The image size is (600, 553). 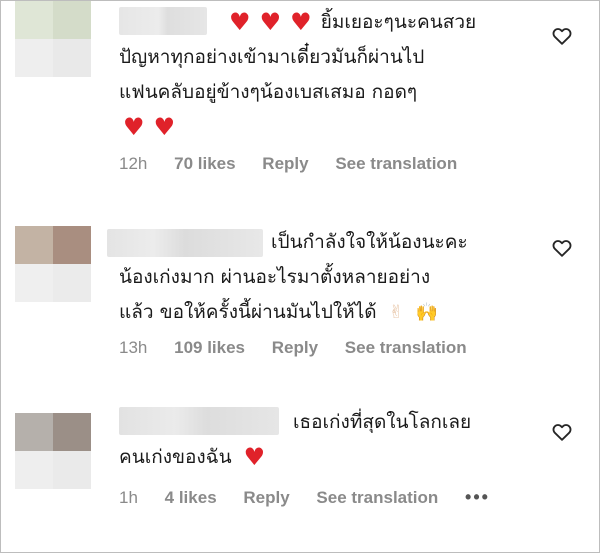 I want to click on comment-text-line: แล้ว ขอให้ครั้งนี้ผ่านมันไปให้ได้, so click(x=248, y=312).